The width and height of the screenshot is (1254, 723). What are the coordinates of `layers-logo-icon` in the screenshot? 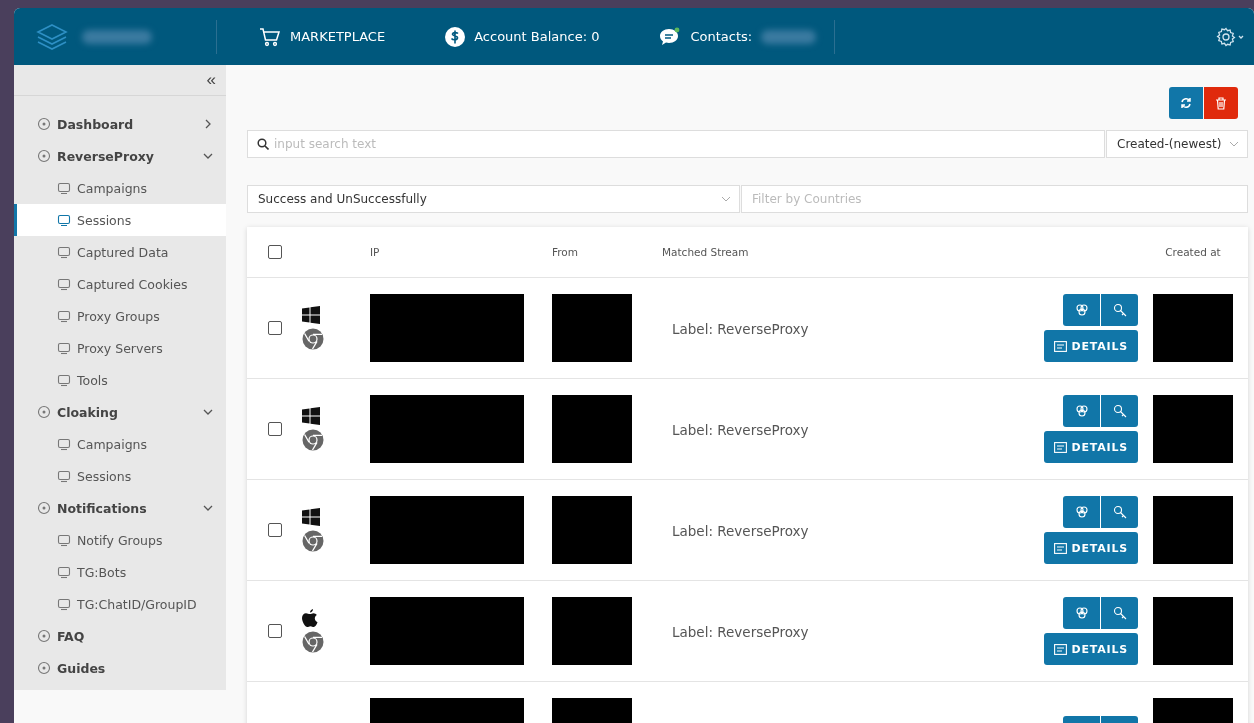 It's located at (52, 36).